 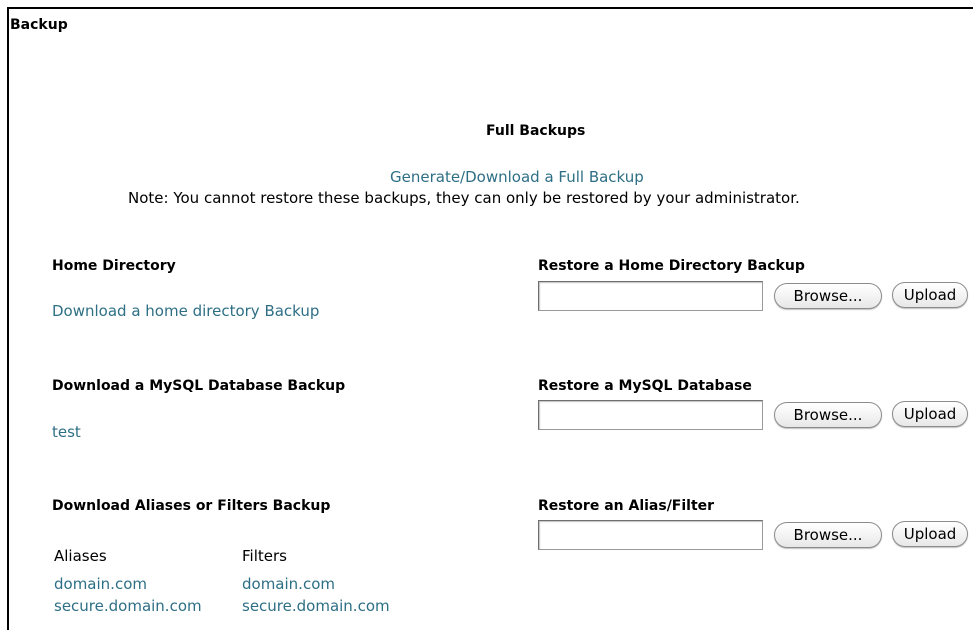 What do you see at coordinates (114, 266) in the screenshot?
I see `home-directory-heading: Home Directory` at bounding box center [114, 266].